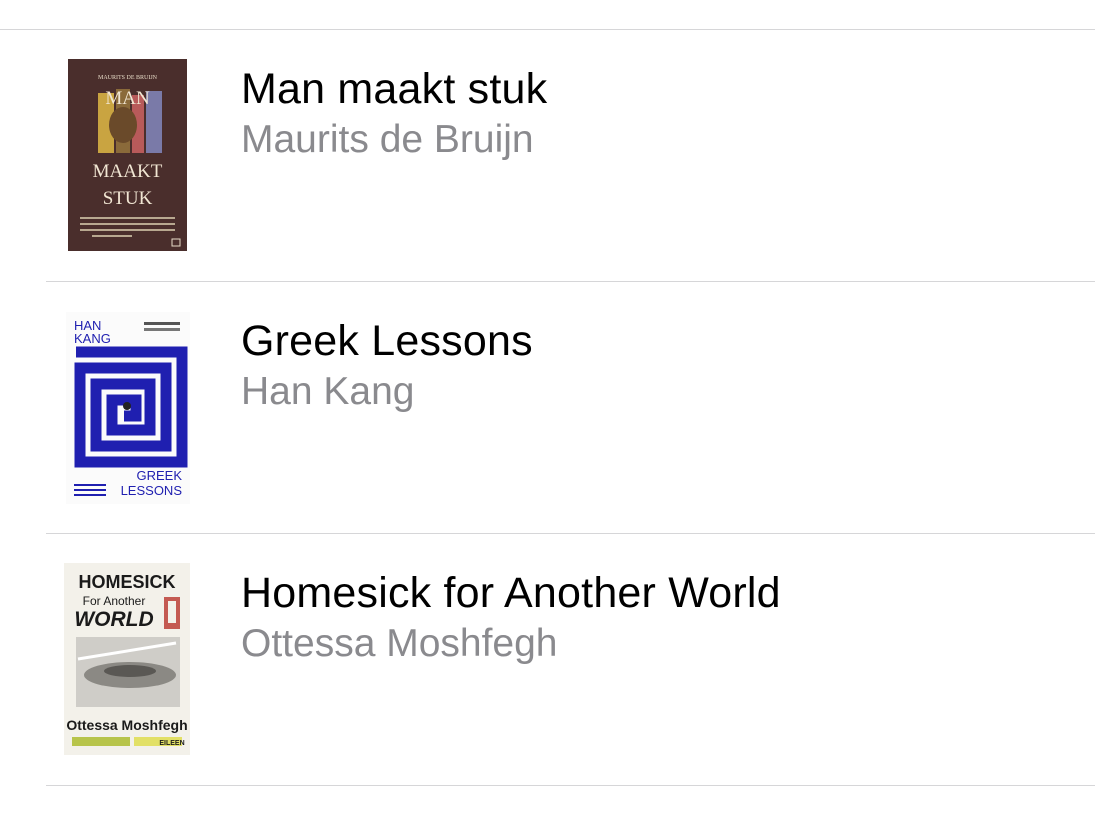  Describe the element at coordinates (152, 490) in the screenshot. I see `cover-title-line-2: LESSONS` at that location.